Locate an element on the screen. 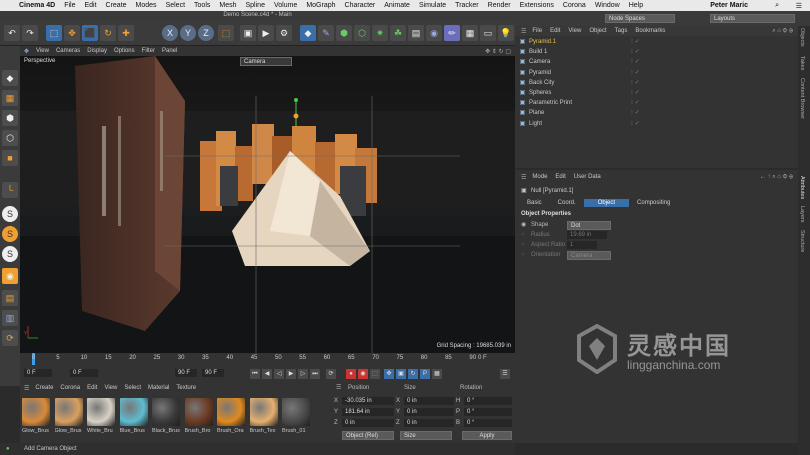 This screenshot has height=455, width=810. autokey-icon: ◉ is located at coordinates (363, 374).